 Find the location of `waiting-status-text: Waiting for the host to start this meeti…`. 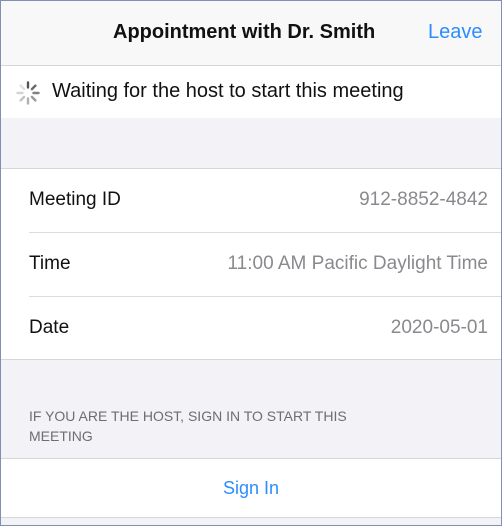

waiting-status-text: Waiting for the host to start this meeti… is located at coordinates (228, 91).